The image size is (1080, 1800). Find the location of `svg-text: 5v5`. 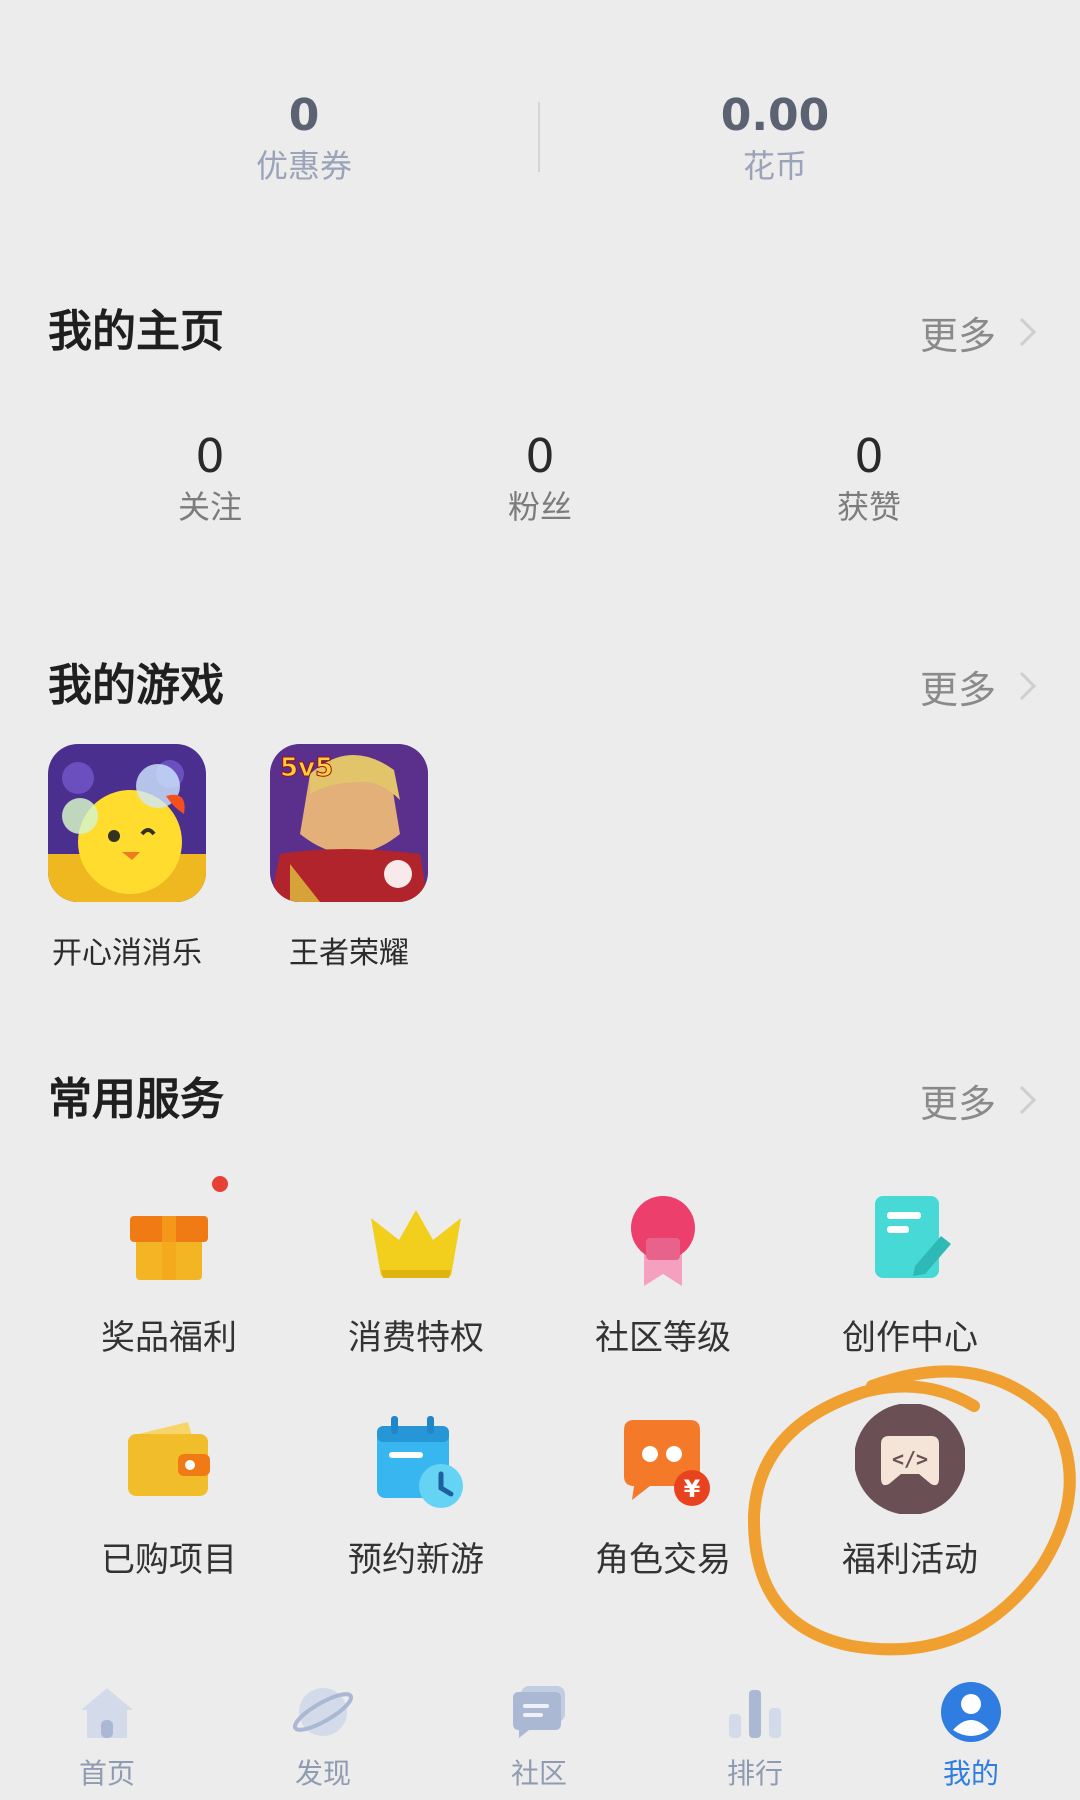

svg-text: 5v5 is located at coordinates (306, 768).